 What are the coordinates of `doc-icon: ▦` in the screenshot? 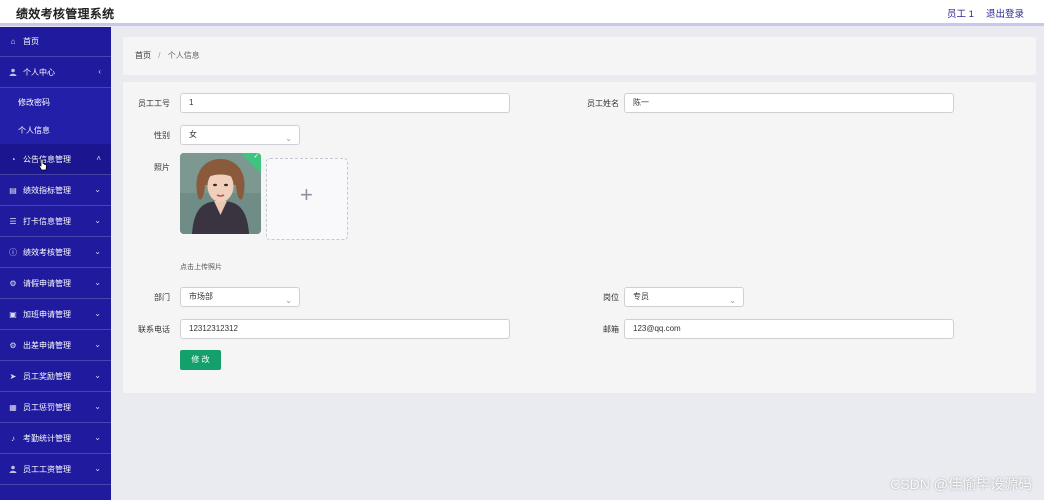 It's located at (13, 407).